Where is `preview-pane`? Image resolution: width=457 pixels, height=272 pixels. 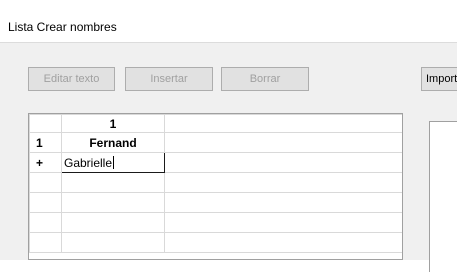
preview-pane is located at coordinates (443, 196).